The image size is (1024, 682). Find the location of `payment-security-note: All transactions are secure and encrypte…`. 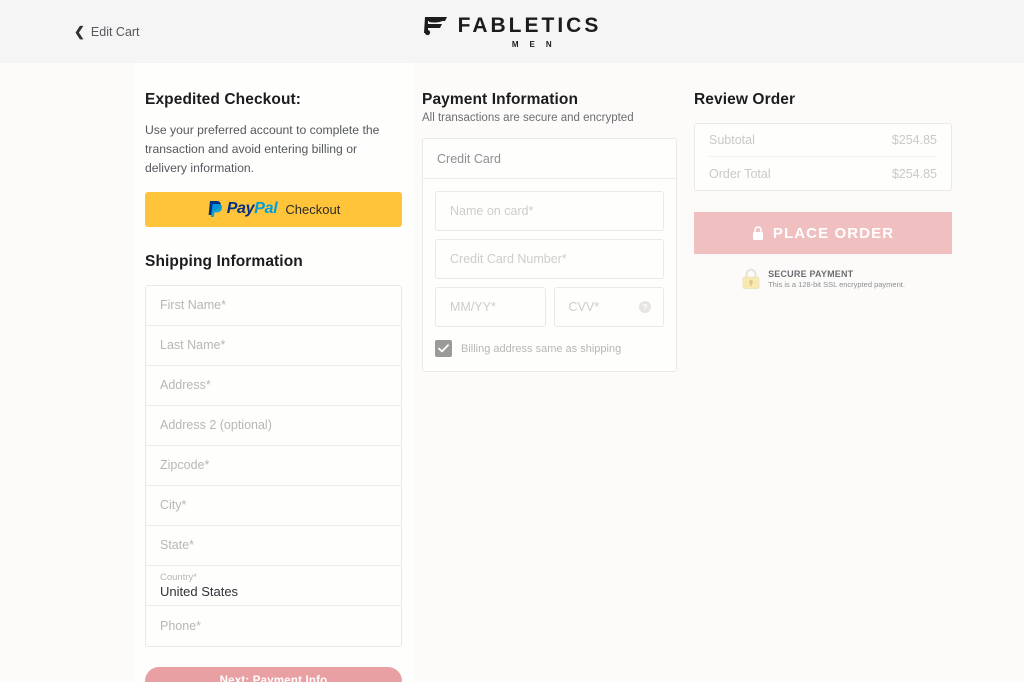

payment-security-note: All transactions are secure and encrypte… is located at coordinates (528, 118).